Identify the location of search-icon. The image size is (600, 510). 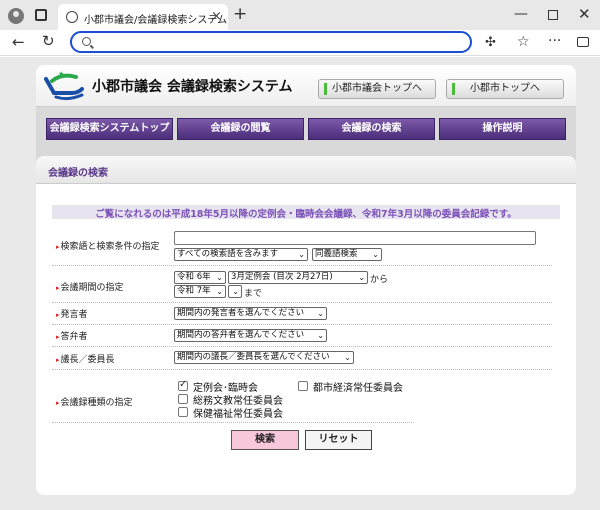
(86, 41).